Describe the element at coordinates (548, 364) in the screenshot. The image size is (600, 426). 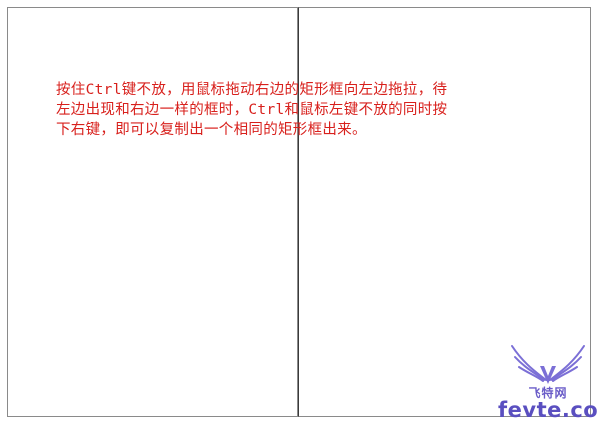
I see `wings-logo-icon` at that location.